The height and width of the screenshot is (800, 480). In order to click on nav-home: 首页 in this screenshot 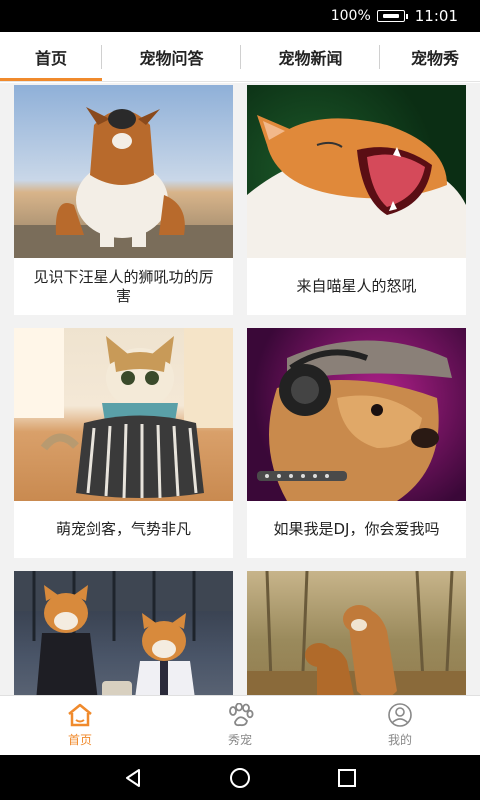, I will do `click(80, 725)`.